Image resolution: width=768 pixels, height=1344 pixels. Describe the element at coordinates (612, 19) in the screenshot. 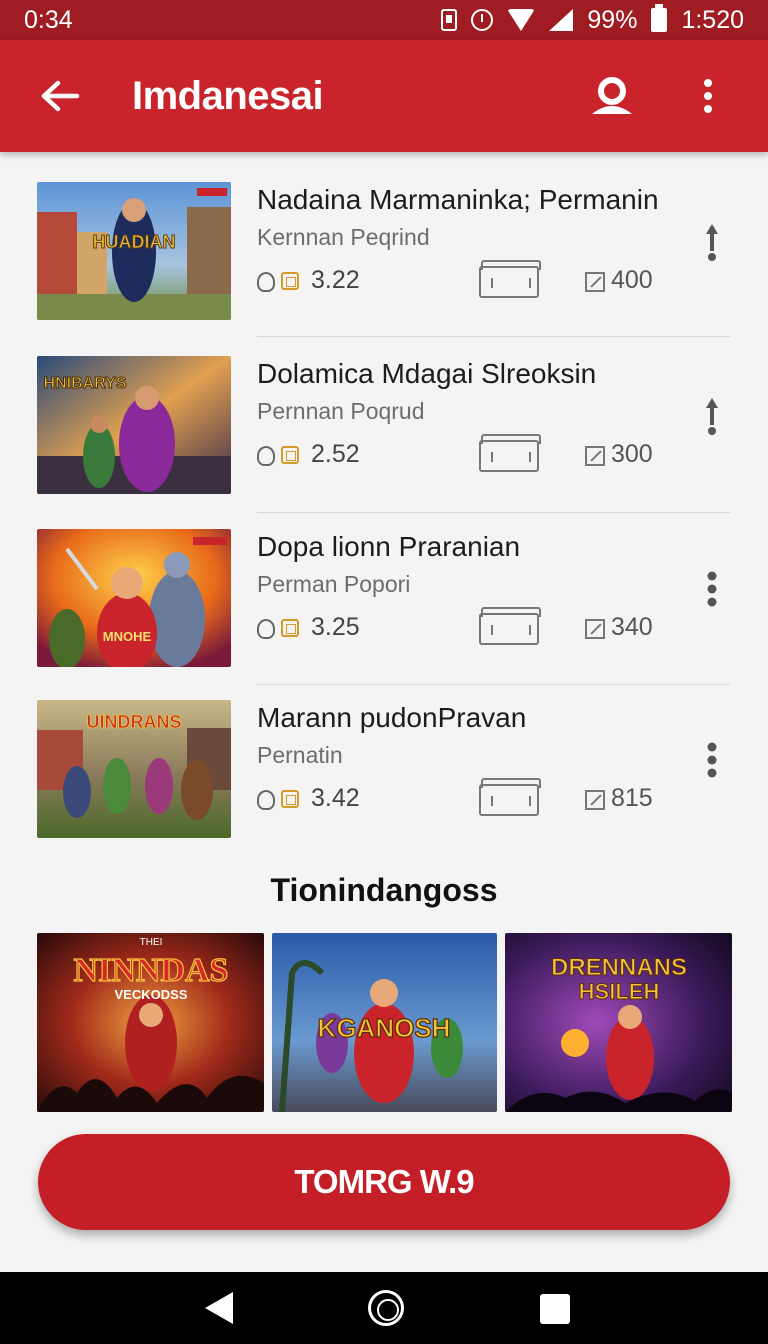

I see `battery-percent: 99%` at that location.